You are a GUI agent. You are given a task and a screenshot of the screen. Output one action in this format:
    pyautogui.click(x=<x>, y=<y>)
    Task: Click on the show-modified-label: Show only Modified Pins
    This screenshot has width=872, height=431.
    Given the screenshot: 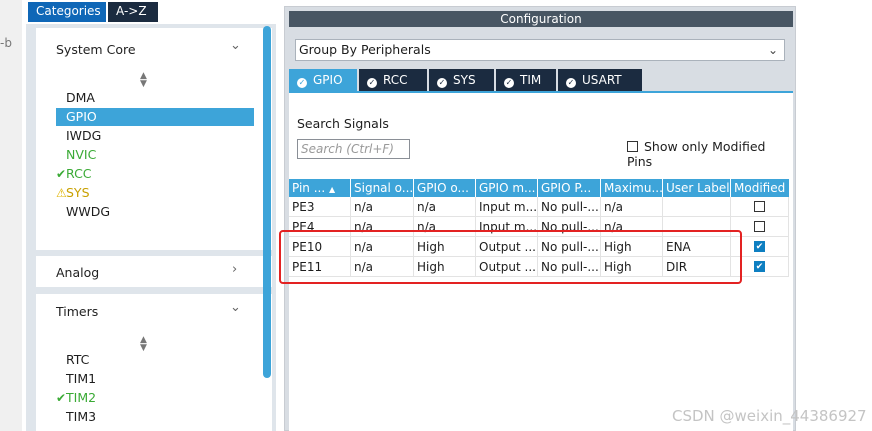 What is the action you would take?
    pyautogui.click(x=696, y=154)
    